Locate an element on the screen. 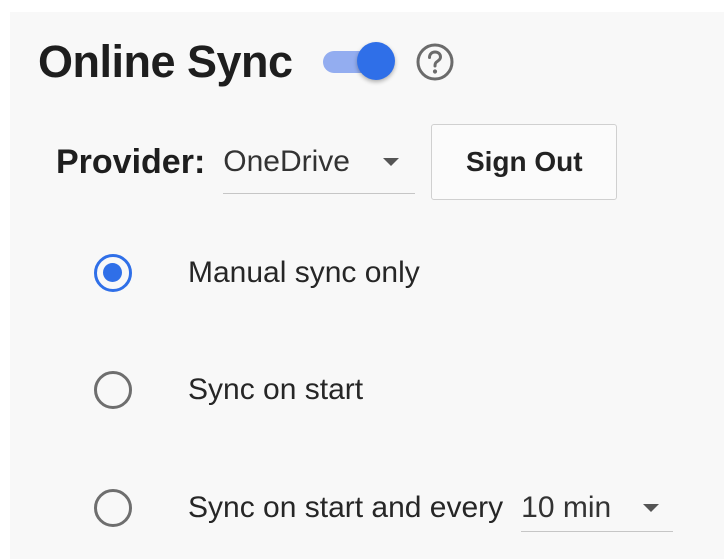 The width and height of the screenshot is (724, 559). option-label-sync-on-start: Sync on start is located at coordinates (276, 389).